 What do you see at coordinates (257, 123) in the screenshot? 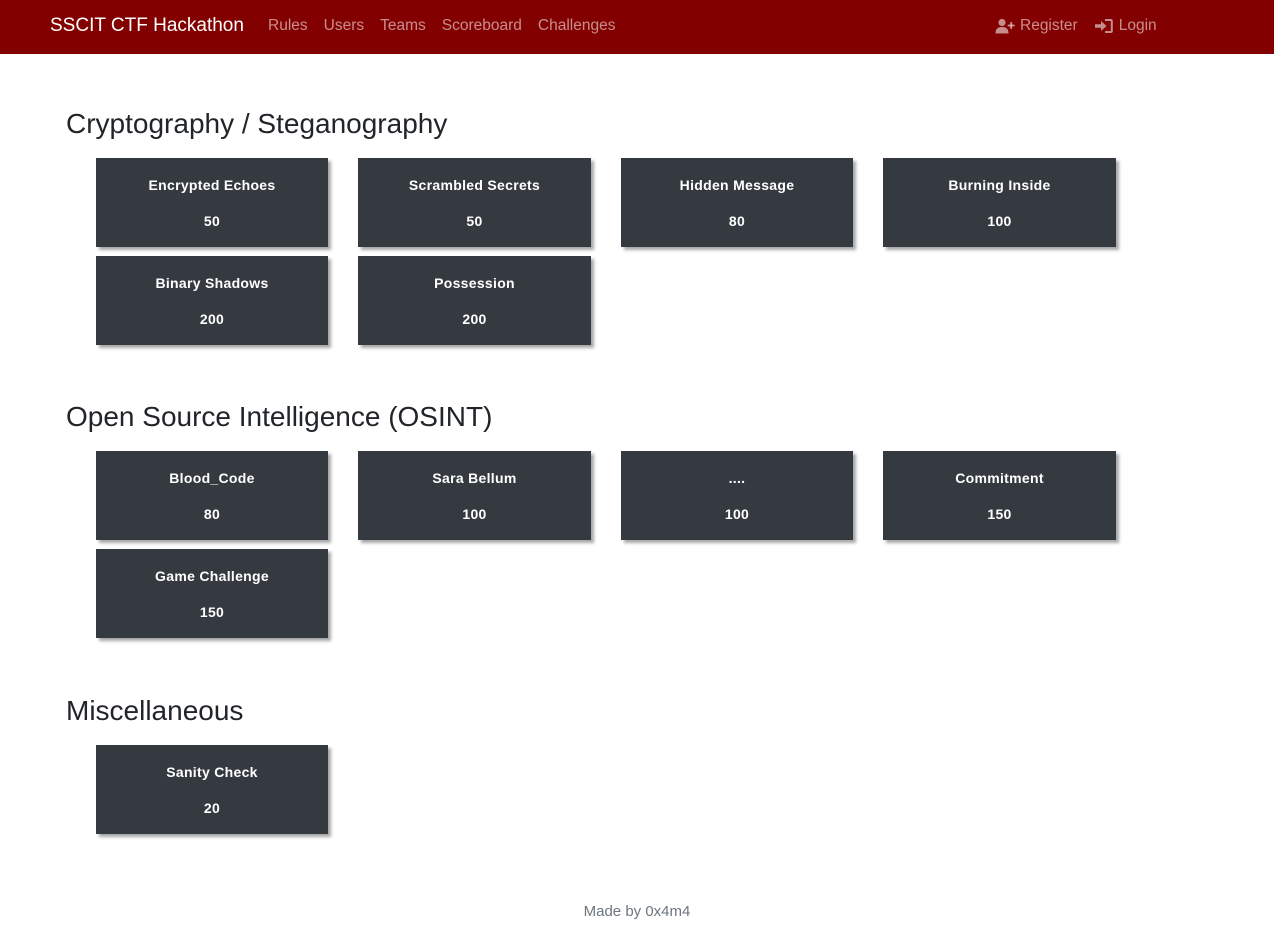
I see `category-title: Cryptography / Steganography` at bounding box center [257, 123].